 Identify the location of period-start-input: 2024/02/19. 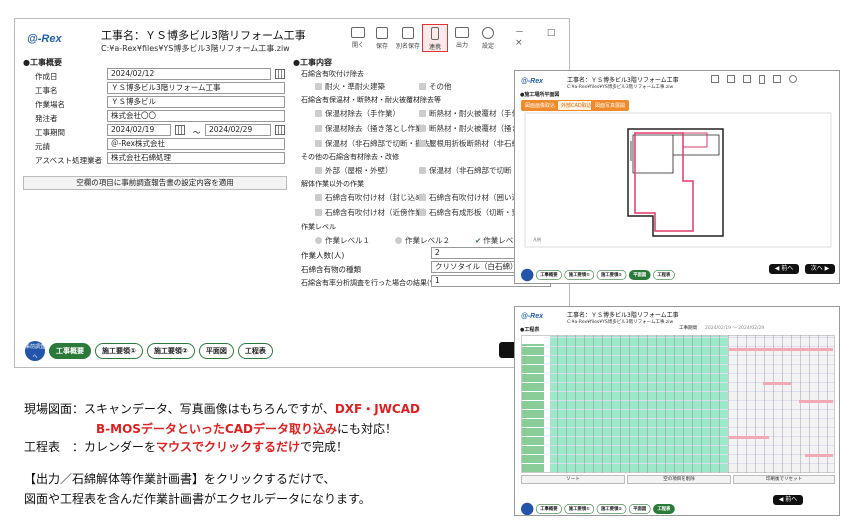
(139, 130).